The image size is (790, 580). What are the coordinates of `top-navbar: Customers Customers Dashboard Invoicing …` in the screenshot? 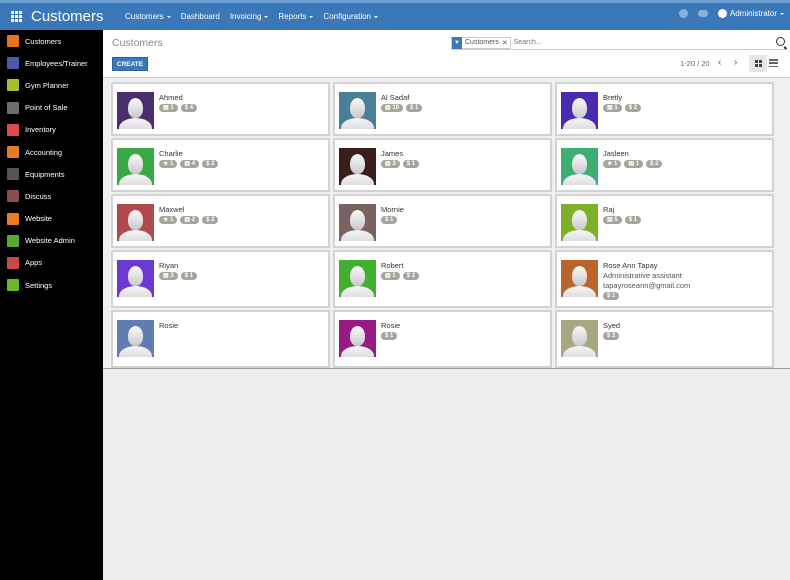 It's located at (395, 15).